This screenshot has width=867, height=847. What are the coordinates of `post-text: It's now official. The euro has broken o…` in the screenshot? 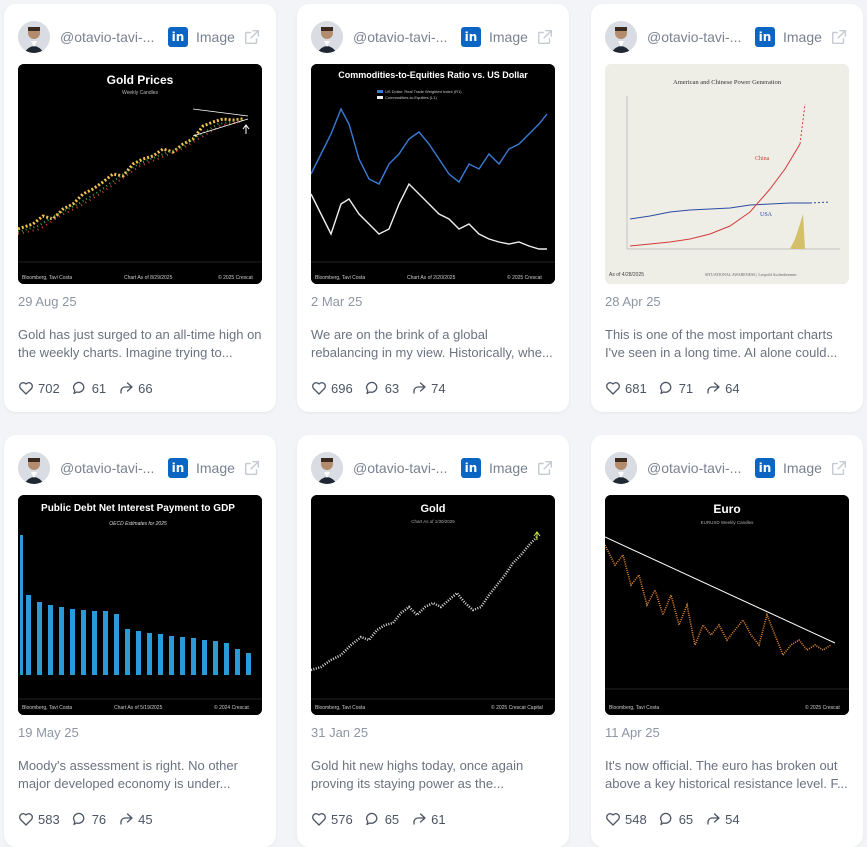 It's located at (726, 774).